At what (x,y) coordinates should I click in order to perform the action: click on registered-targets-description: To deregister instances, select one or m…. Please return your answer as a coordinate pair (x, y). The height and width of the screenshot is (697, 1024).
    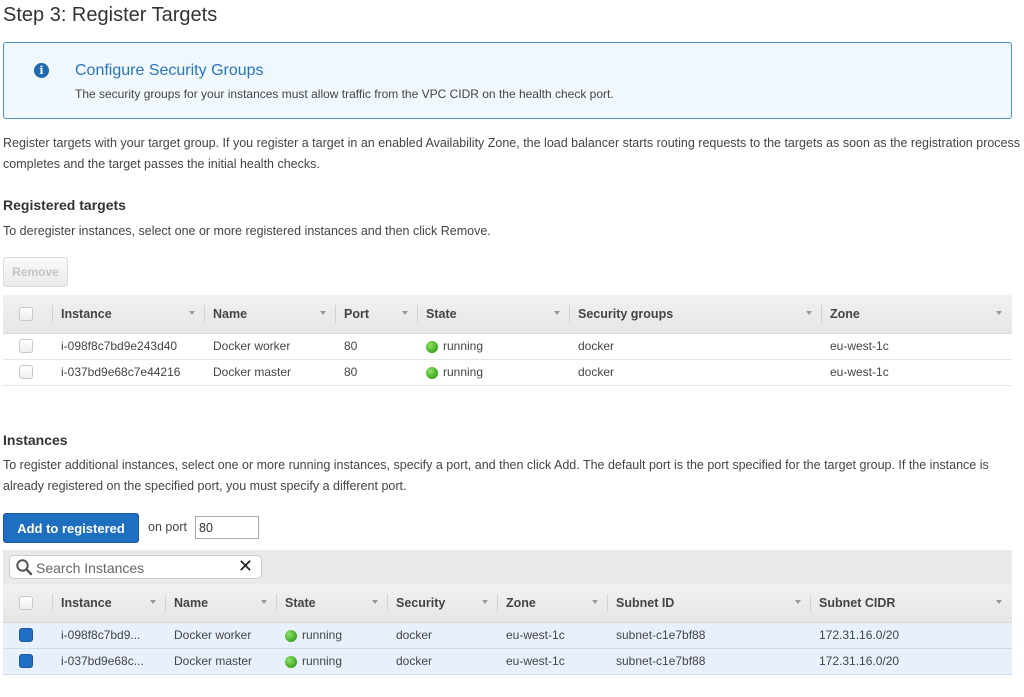
    Looking at the image, I should click on (247, 231).